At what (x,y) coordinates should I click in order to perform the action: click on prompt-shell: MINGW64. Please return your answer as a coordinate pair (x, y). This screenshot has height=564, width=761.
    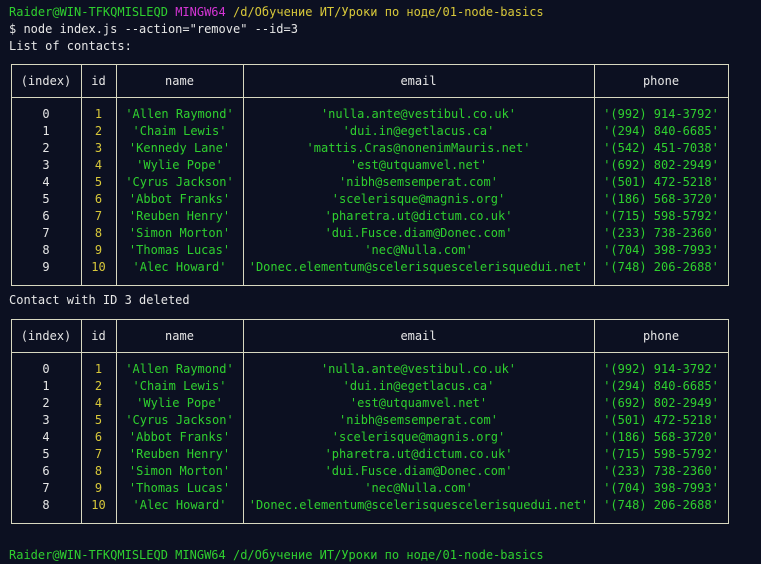
    Looking at the image, I should click on (200, 12).